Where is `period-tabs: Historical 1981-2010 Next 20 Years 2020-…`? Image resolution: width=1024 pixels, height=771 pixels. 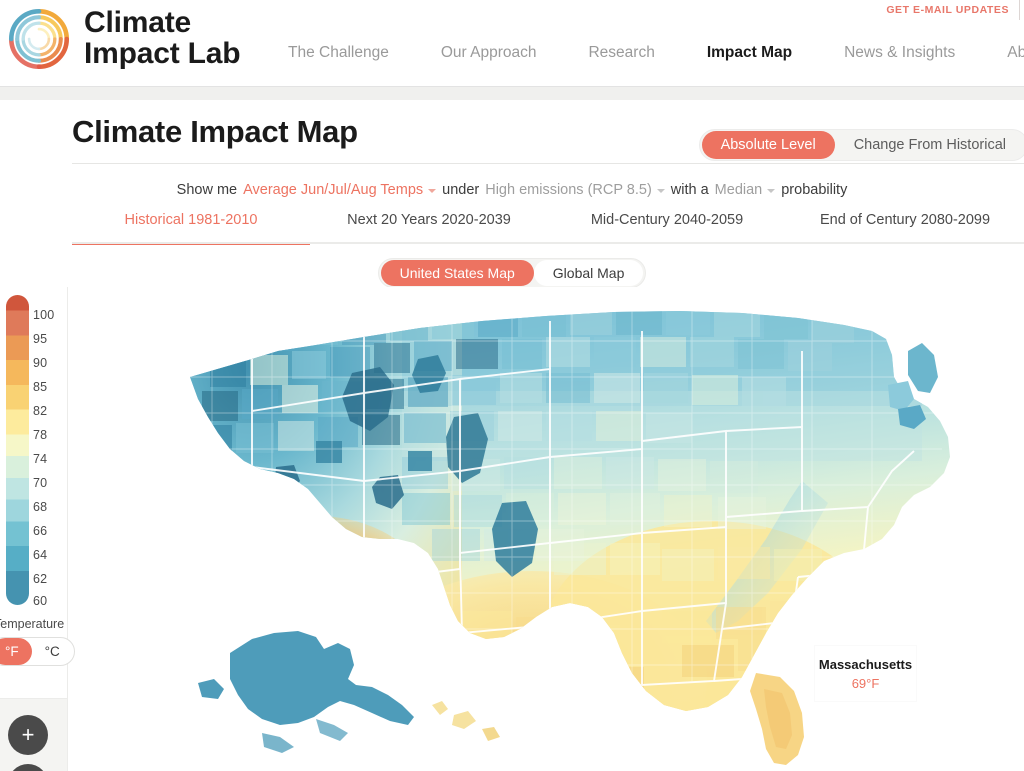
period-tabs: Historical 1981-2010 Next 20 Years 2020-… is located at coordinates (548, 225).